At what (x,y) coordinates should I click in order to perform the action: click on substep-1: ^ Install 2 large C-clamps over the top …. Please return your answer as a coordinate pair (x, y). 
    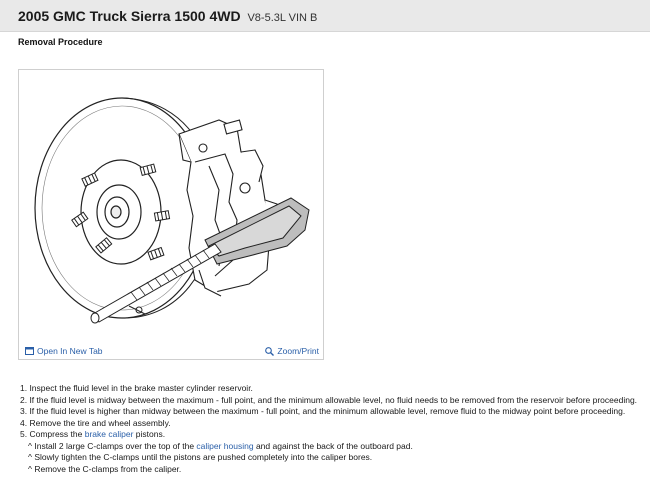
    Looking at the image, I should click on (332, 447).